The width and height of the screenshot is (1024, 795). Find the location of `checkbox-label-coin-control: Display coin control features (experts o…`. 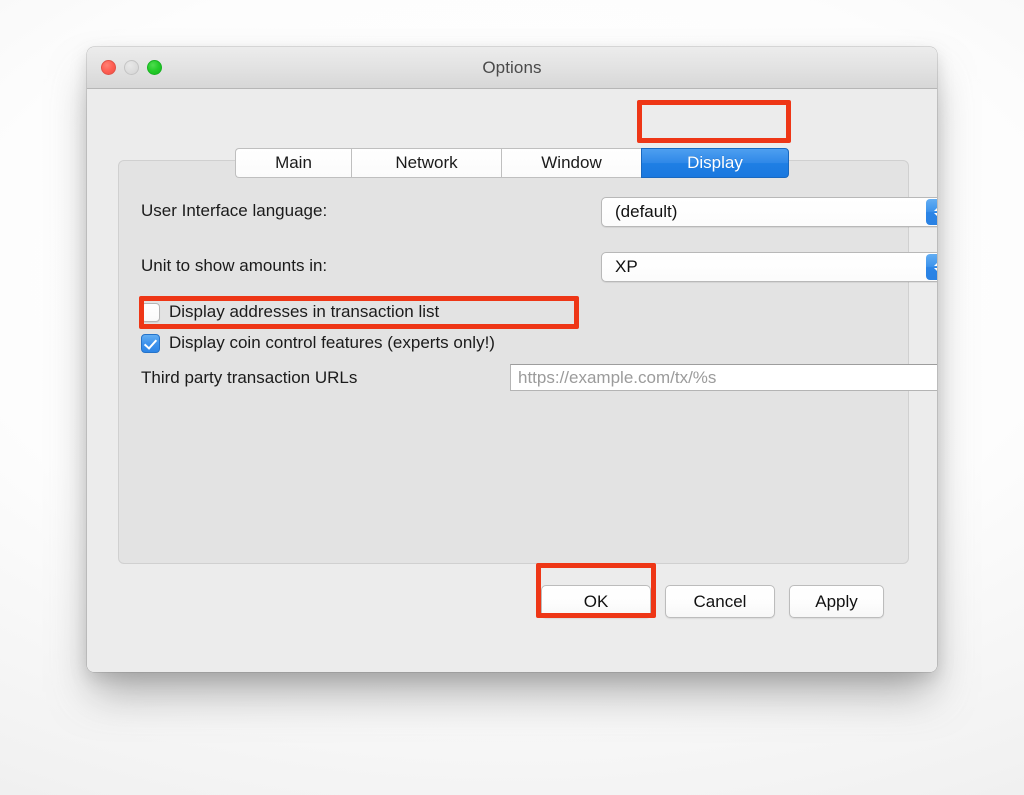

checkbox-label-coin-control: Display coin control features (experts o… is located at coordinates (332, 342).